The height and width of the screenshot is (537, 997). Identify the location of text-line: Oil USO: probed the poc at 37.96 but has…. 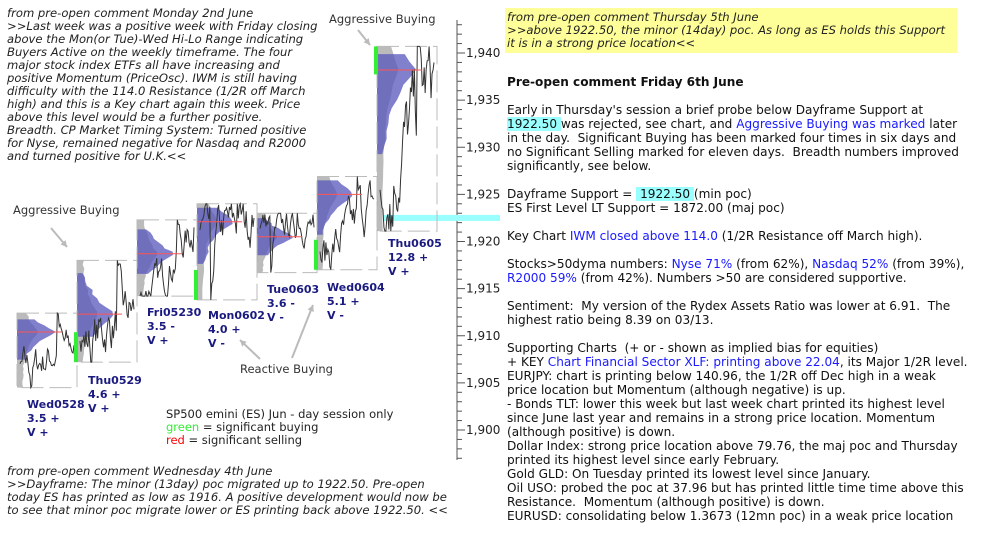
(737, 488).